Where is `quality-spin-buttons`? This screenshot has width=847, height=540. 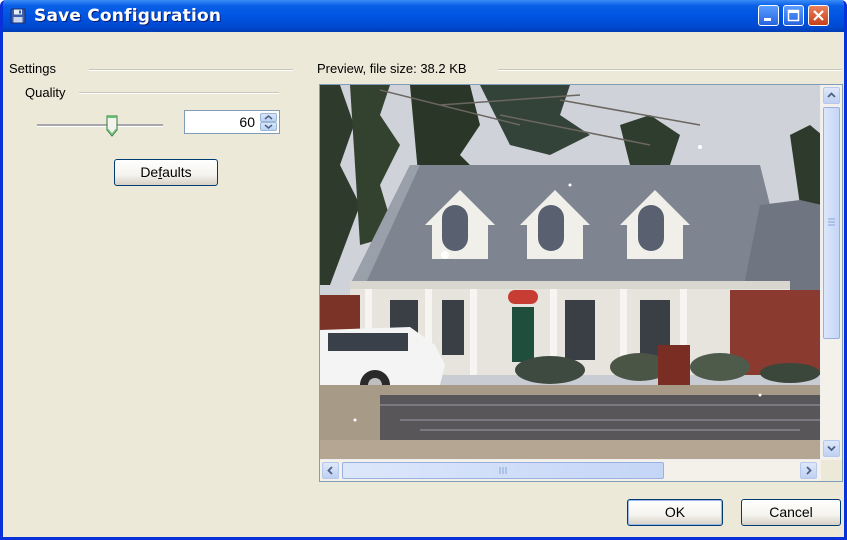 quality-spin-buttons is located at coordinates (268, 122).